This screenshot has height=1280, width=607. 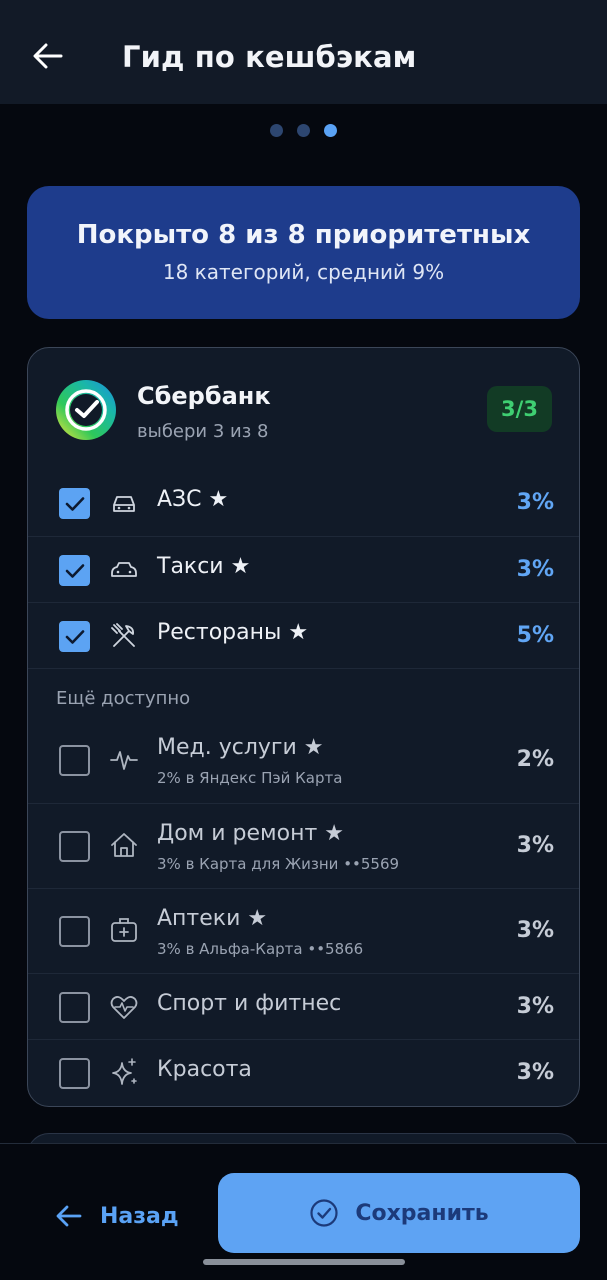 What do you see at coordinates (535, 635) in the screenshot?
I see `category-percent: 5%` at bounding box center [535, 635].